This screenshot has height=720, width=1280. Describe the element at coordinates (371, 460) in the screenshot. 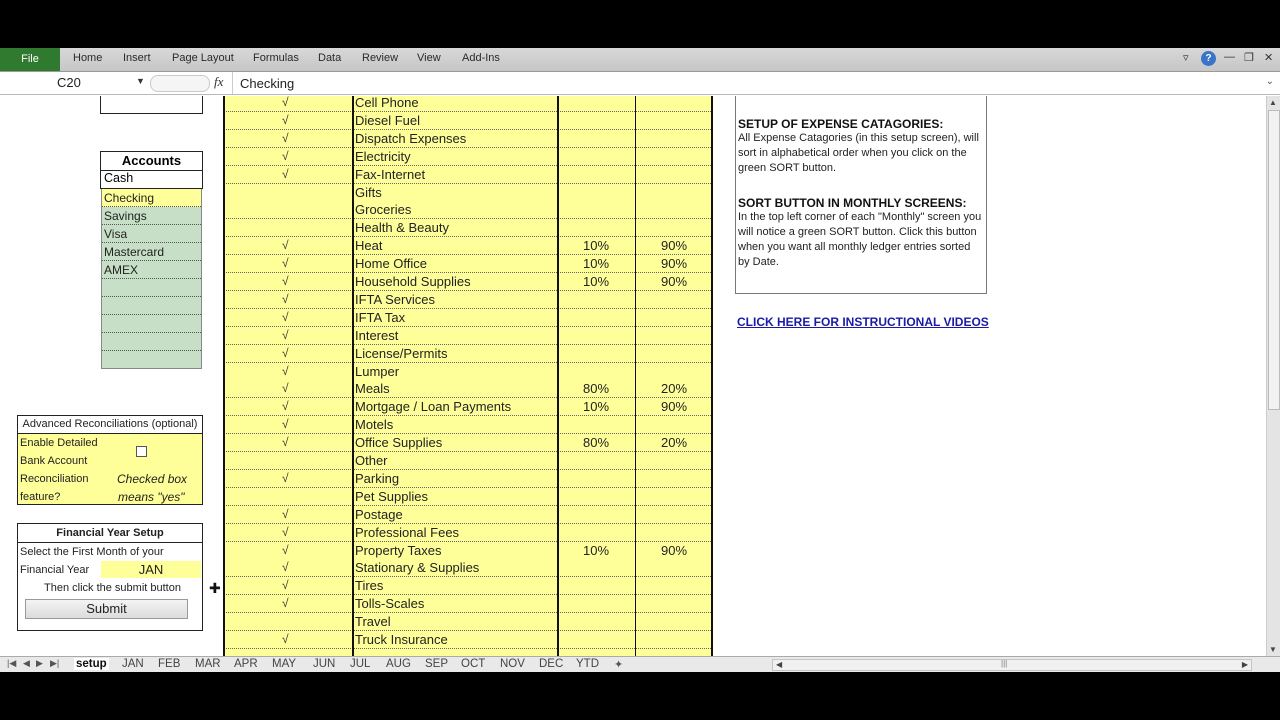

I see `expense-category-name: Other` at that location.